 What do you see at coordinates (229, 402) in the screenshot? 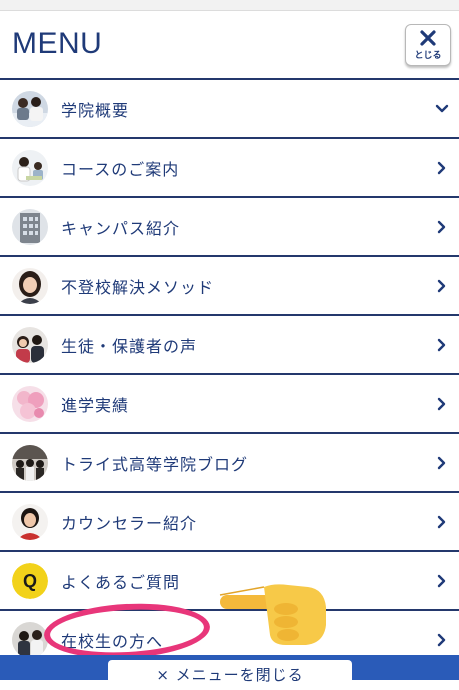
I see `menu-item-results: 進学実績` at bounding box center [229, 402].